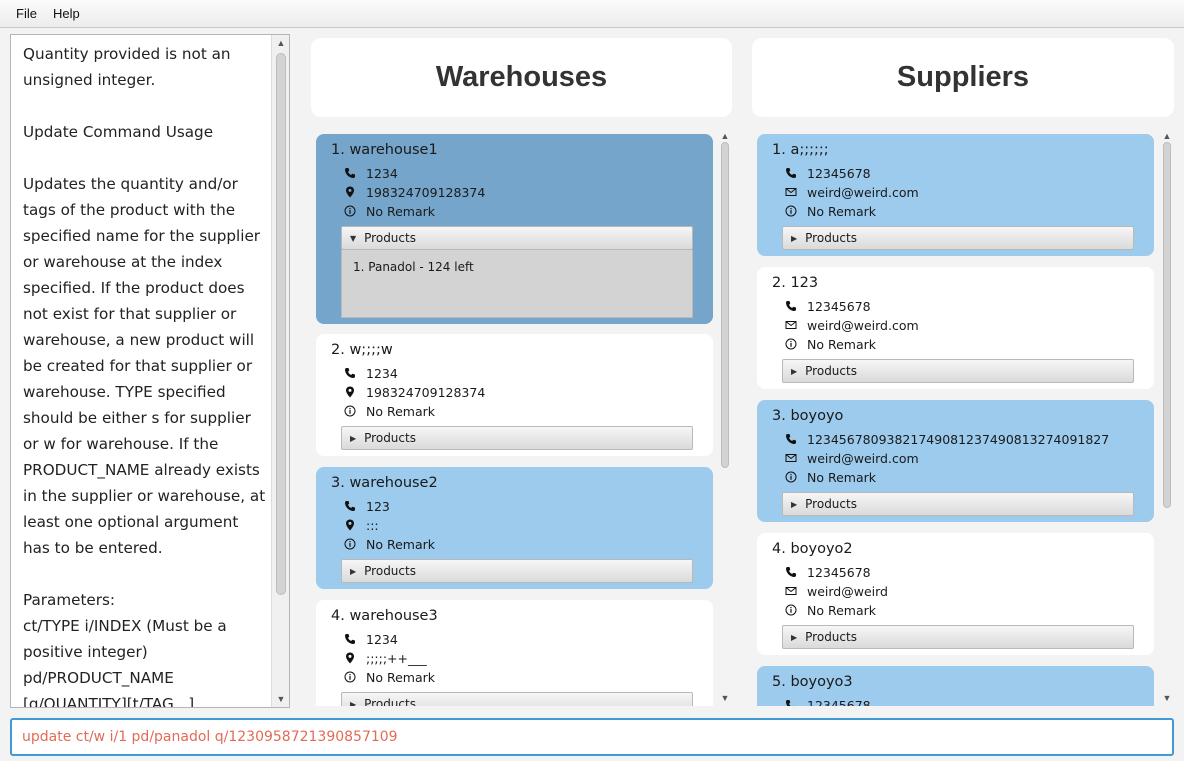 The width and height of the screenshot is (1184, 761). I want to click on warehouses-header: Warehouses, so click(521, 77).